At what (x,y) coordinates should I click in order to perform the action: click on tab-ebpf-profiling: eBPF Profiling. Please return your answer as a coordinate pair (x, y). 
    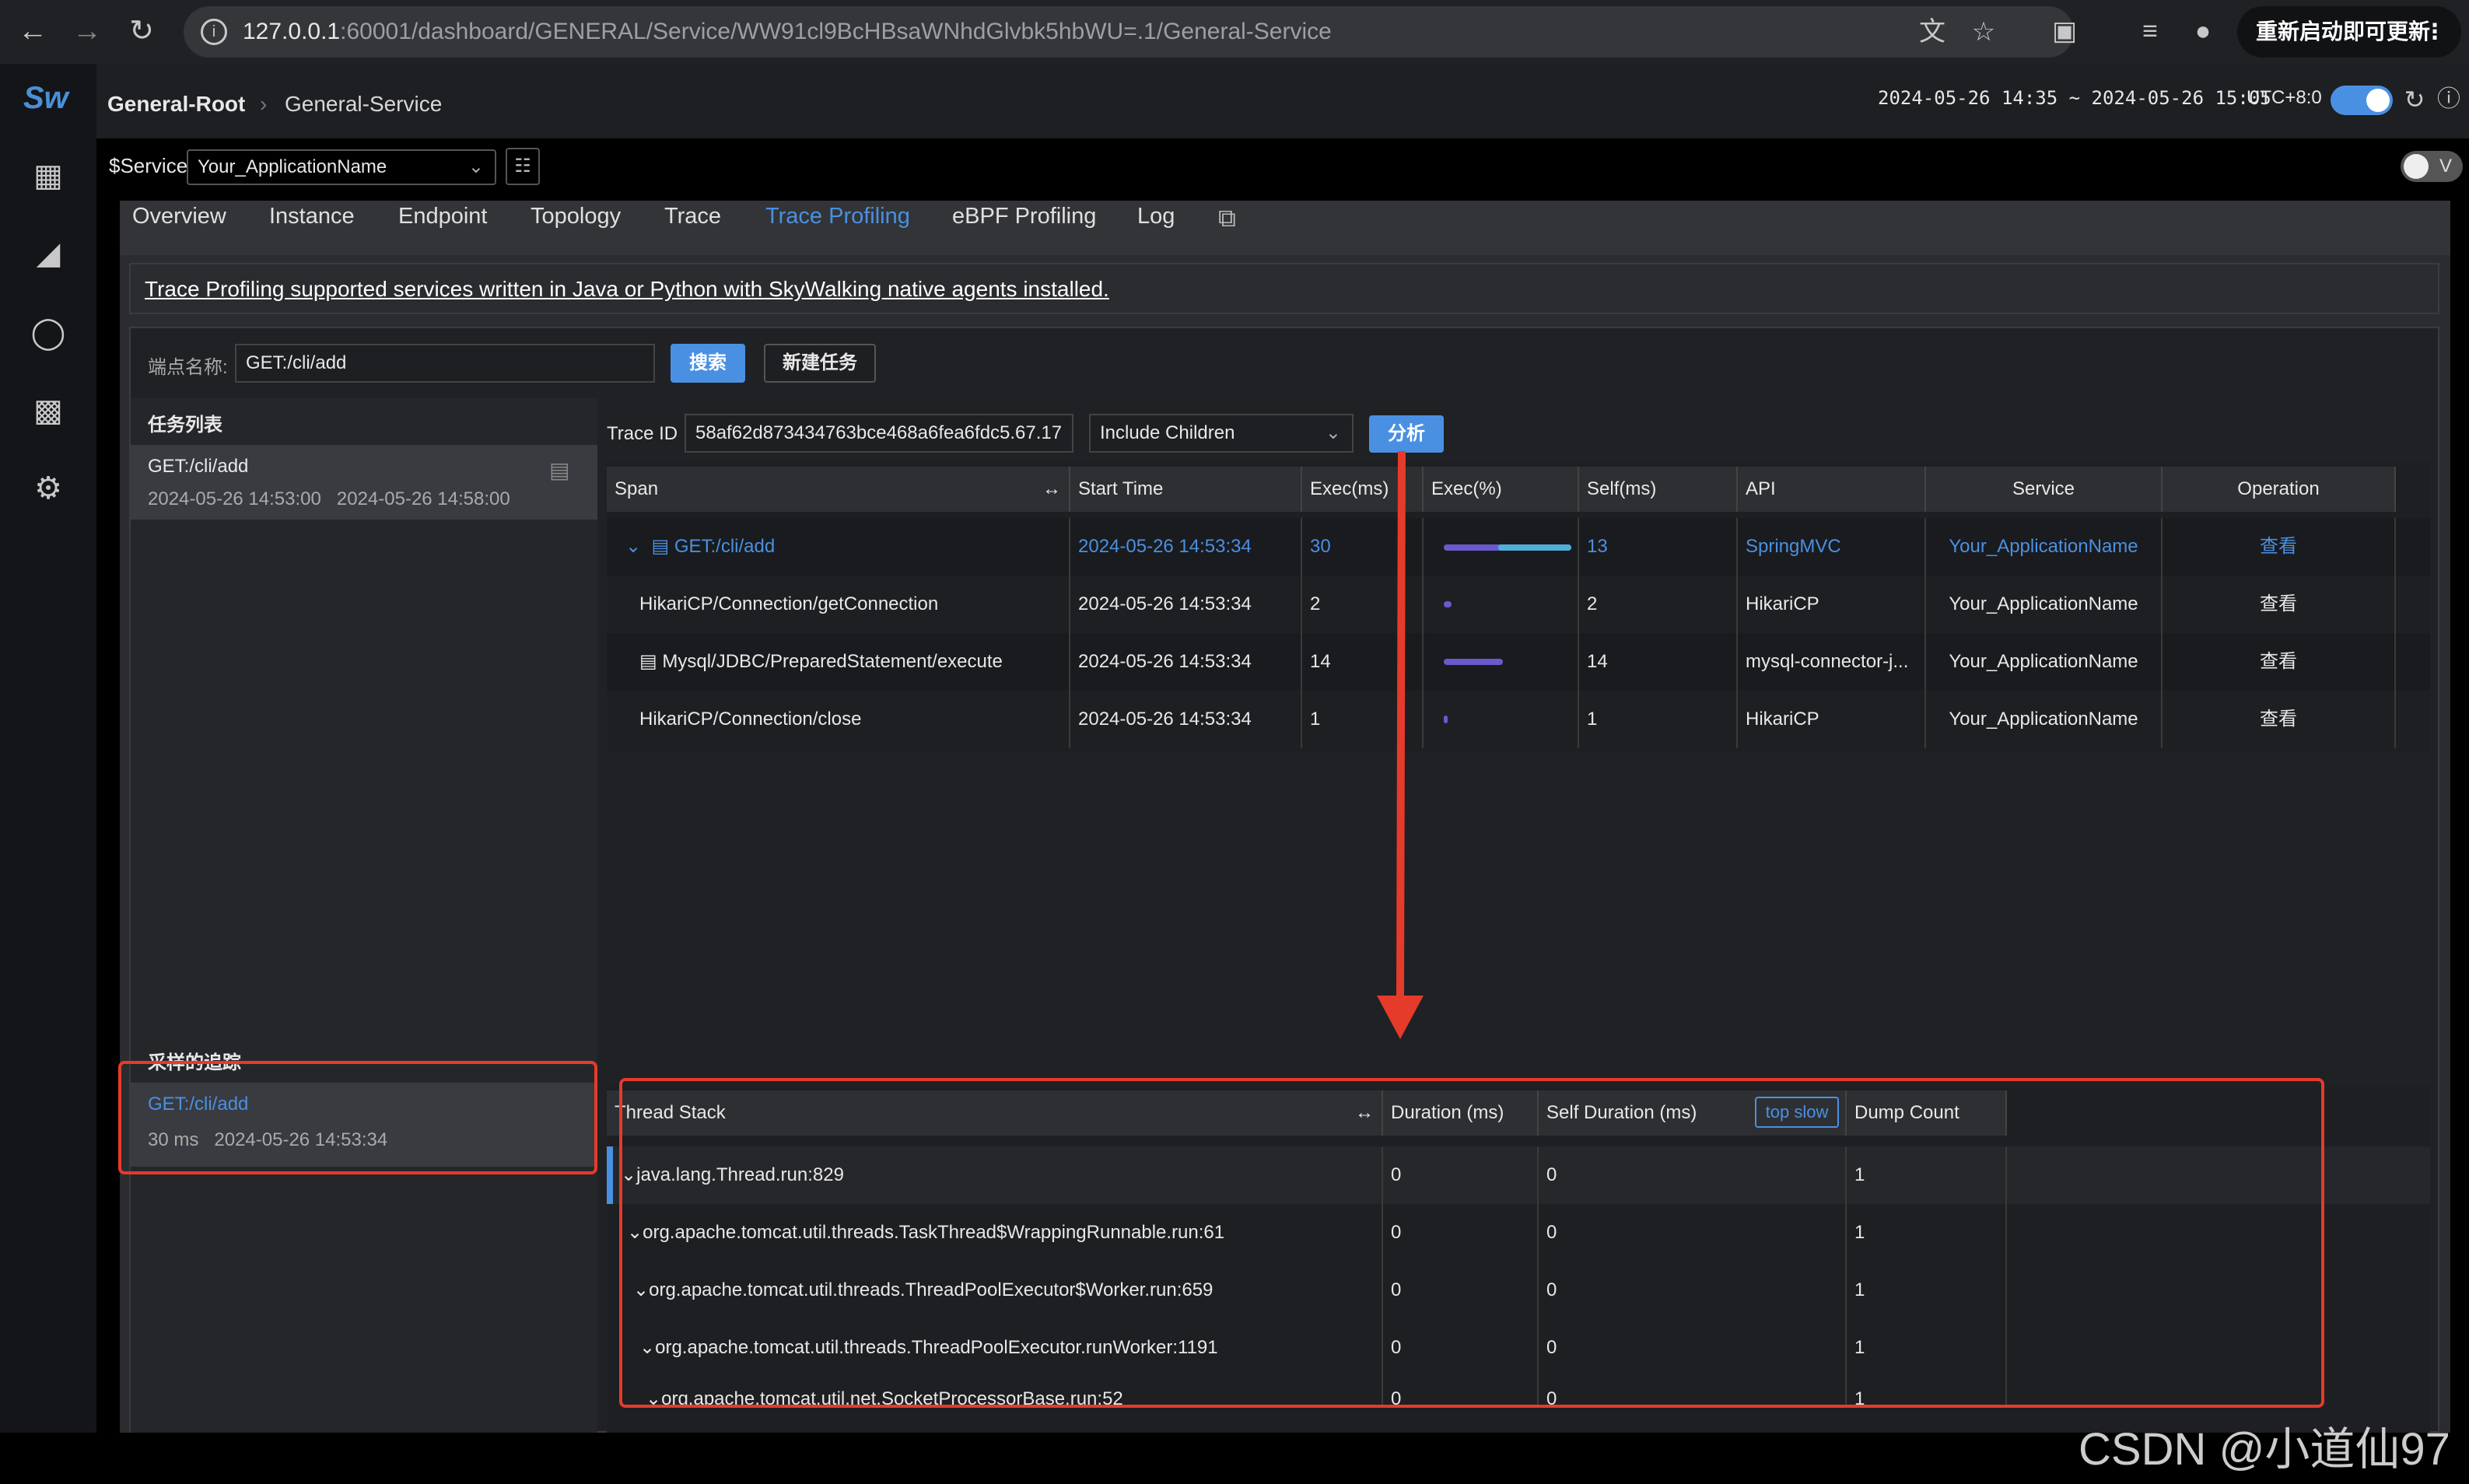
    Looking at the image, I should click on (1024, 217).